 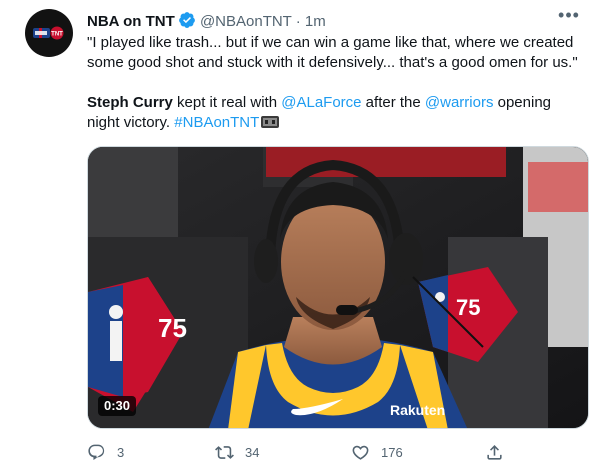 I want to click on tweet-actions: 3 34 176, so click(x=307, y=452).